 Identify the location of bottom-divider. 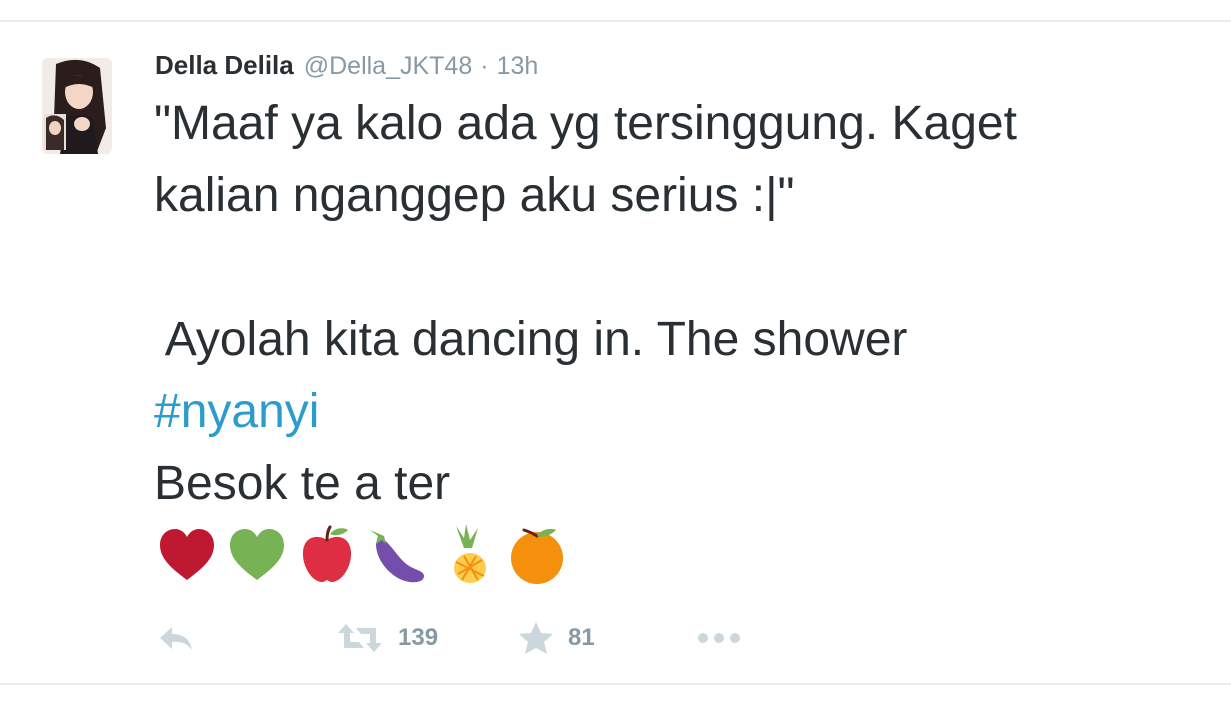
(615, 684).